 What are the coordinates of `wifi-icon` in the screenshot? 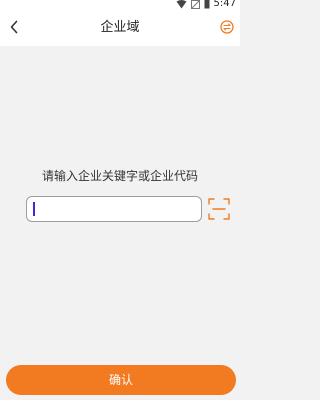 It's located at (181, 4).